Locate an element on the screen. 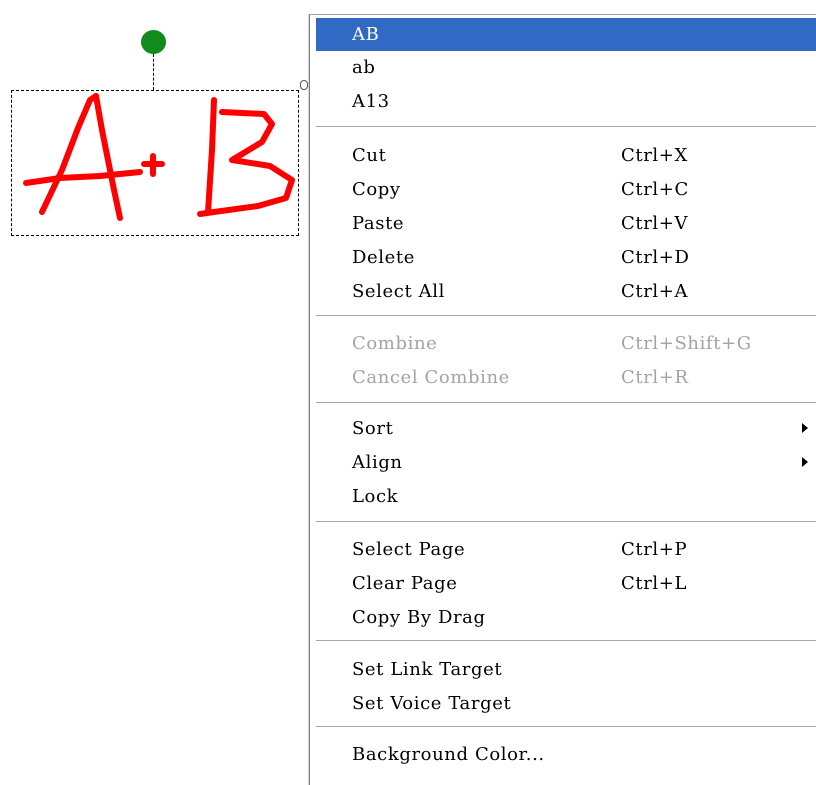 The height and width of the screenshot is (785, 816). menu-item-label: Select Page is located at coordinates (409, 549).